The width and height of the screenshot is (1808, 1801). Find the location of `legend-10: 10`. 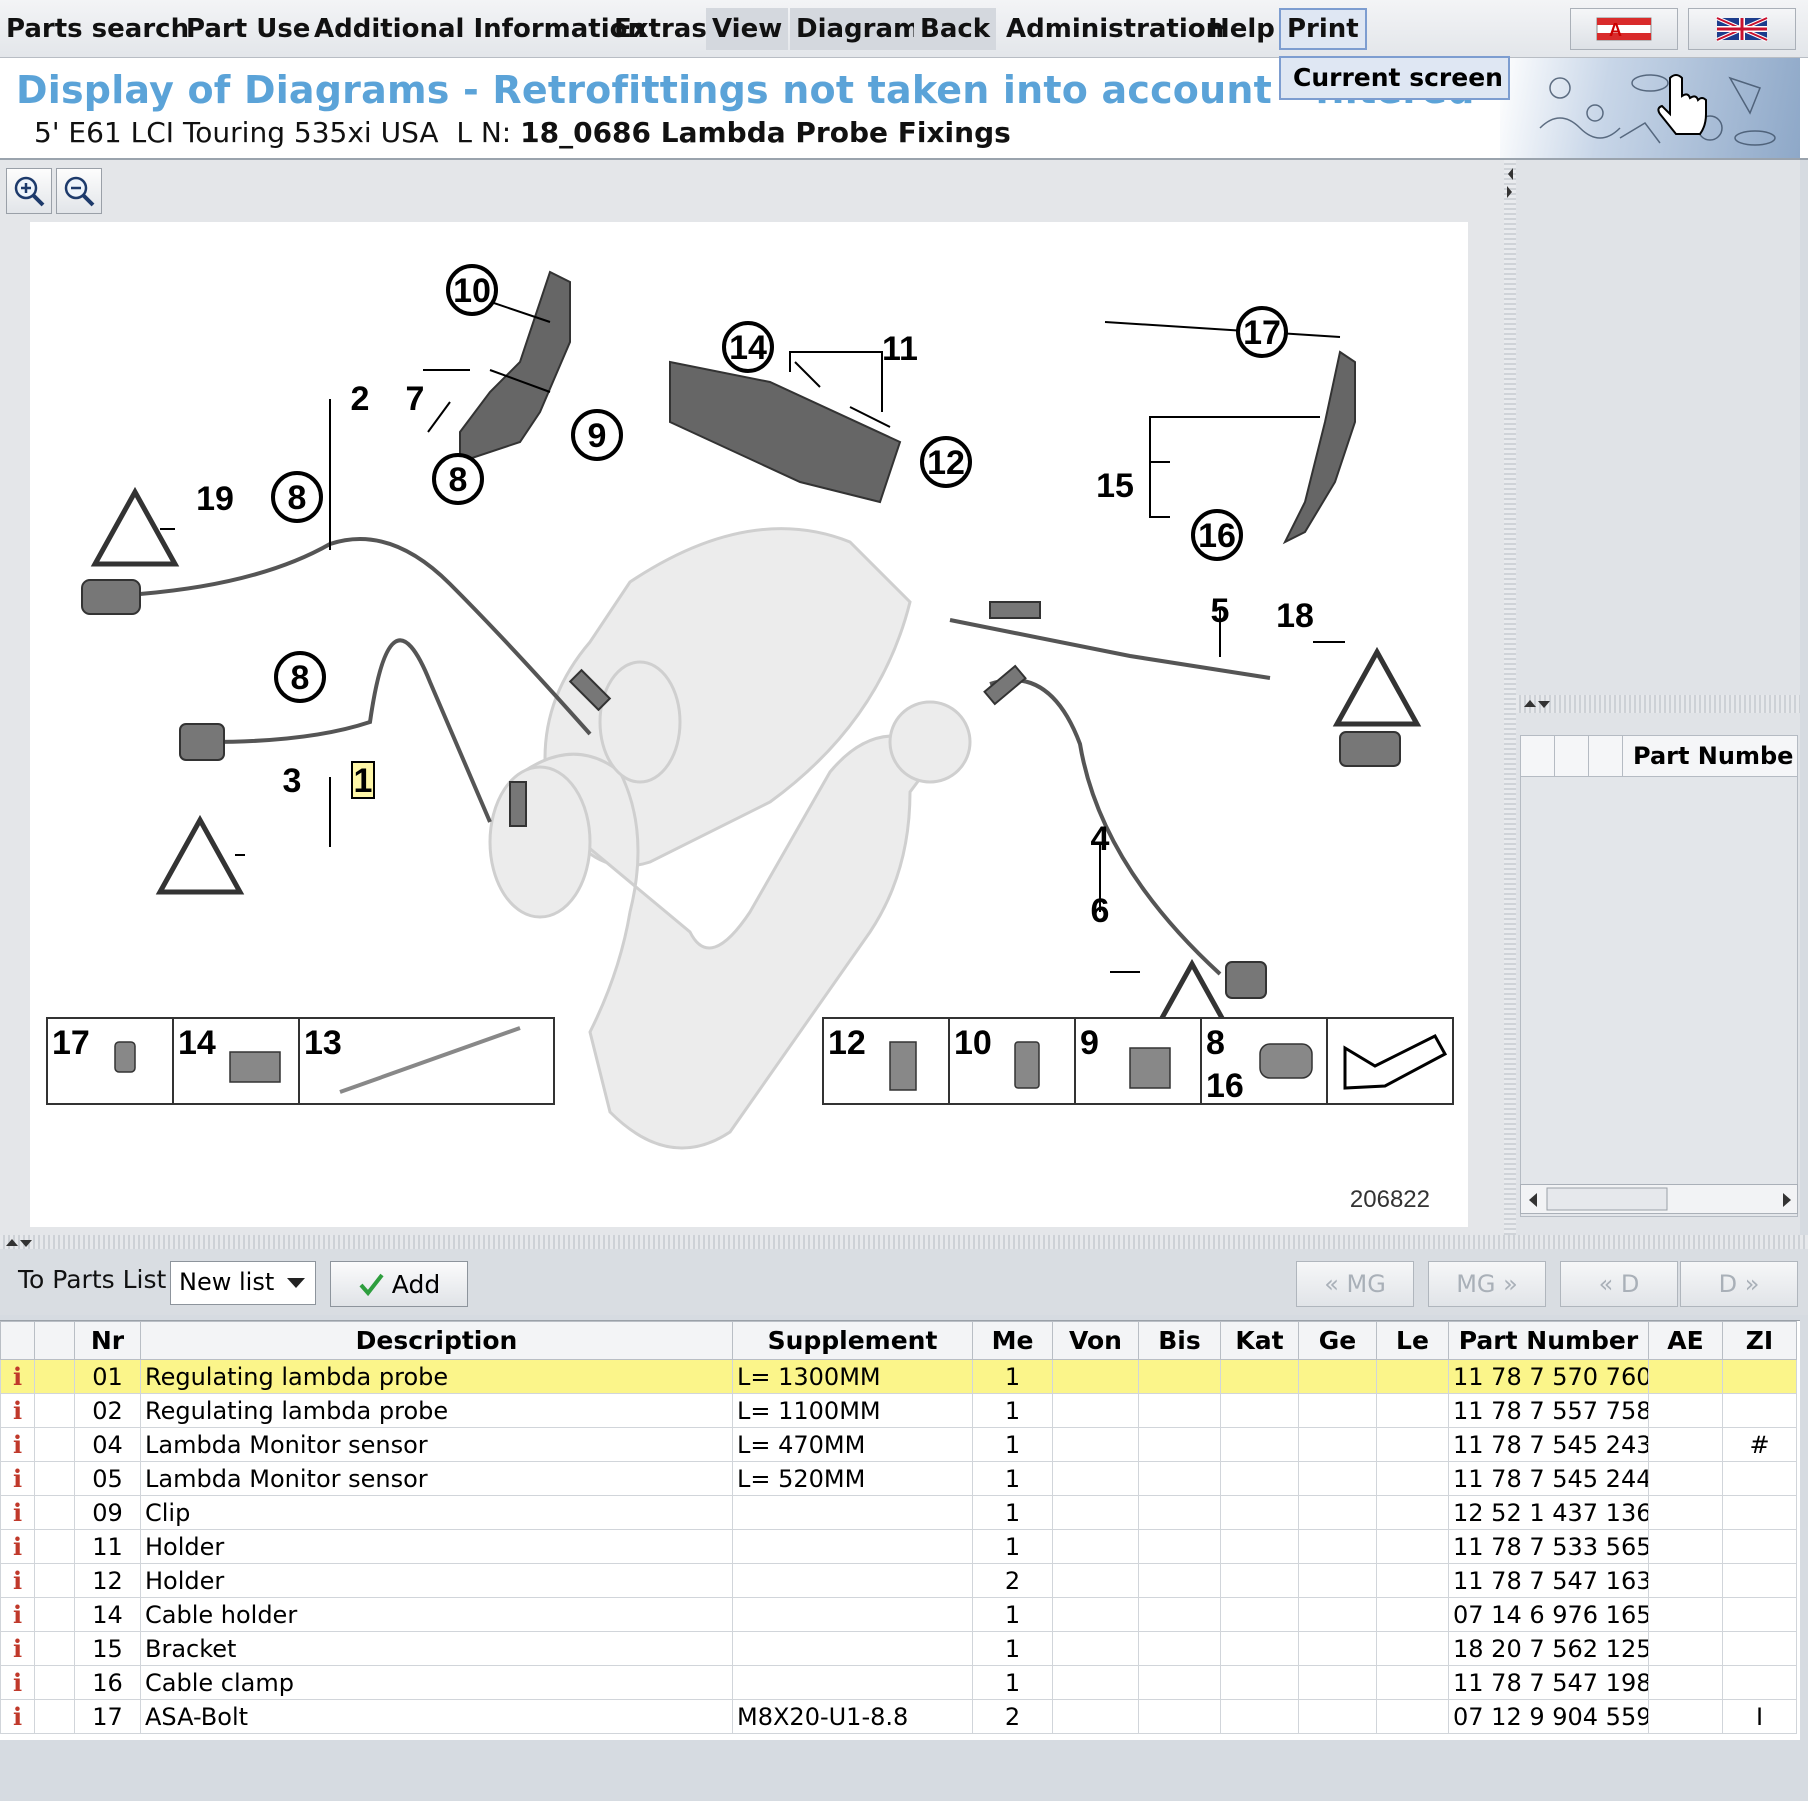

legend-10: 10 is located at coordinates (973, 1043).